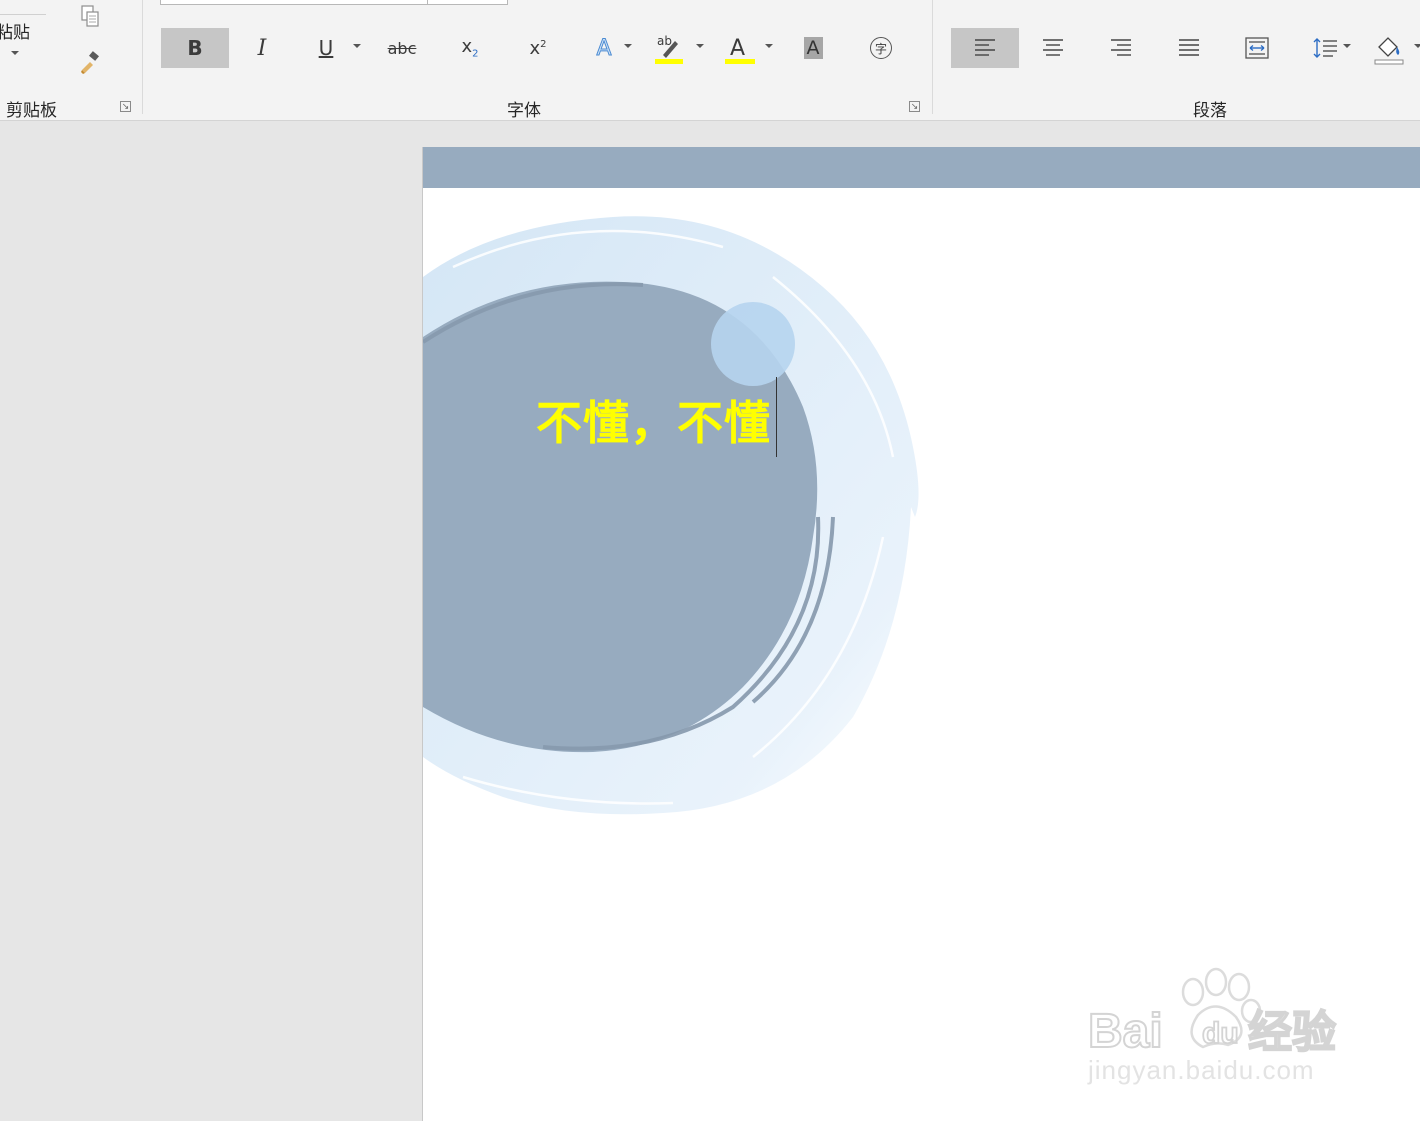 The image size is (1420, 1121). What do you see at coordinates (921, 167) in the screenshot?
I see `header-band` at bounding box center [921, 167].